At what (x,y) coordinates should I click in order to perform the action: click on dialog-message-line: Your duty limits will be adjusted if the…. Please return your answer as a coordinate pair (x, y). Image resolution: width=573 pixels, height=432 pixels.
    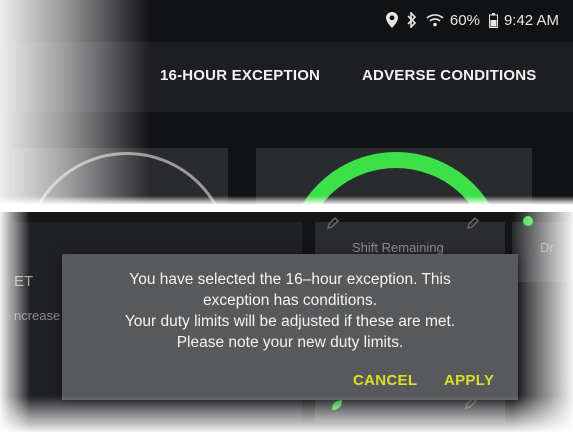
    Looking at the image, I should click on (290, 321).